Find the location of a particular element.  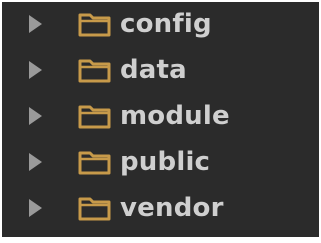

tree-item-data: data is located at coordinates (160, 70).